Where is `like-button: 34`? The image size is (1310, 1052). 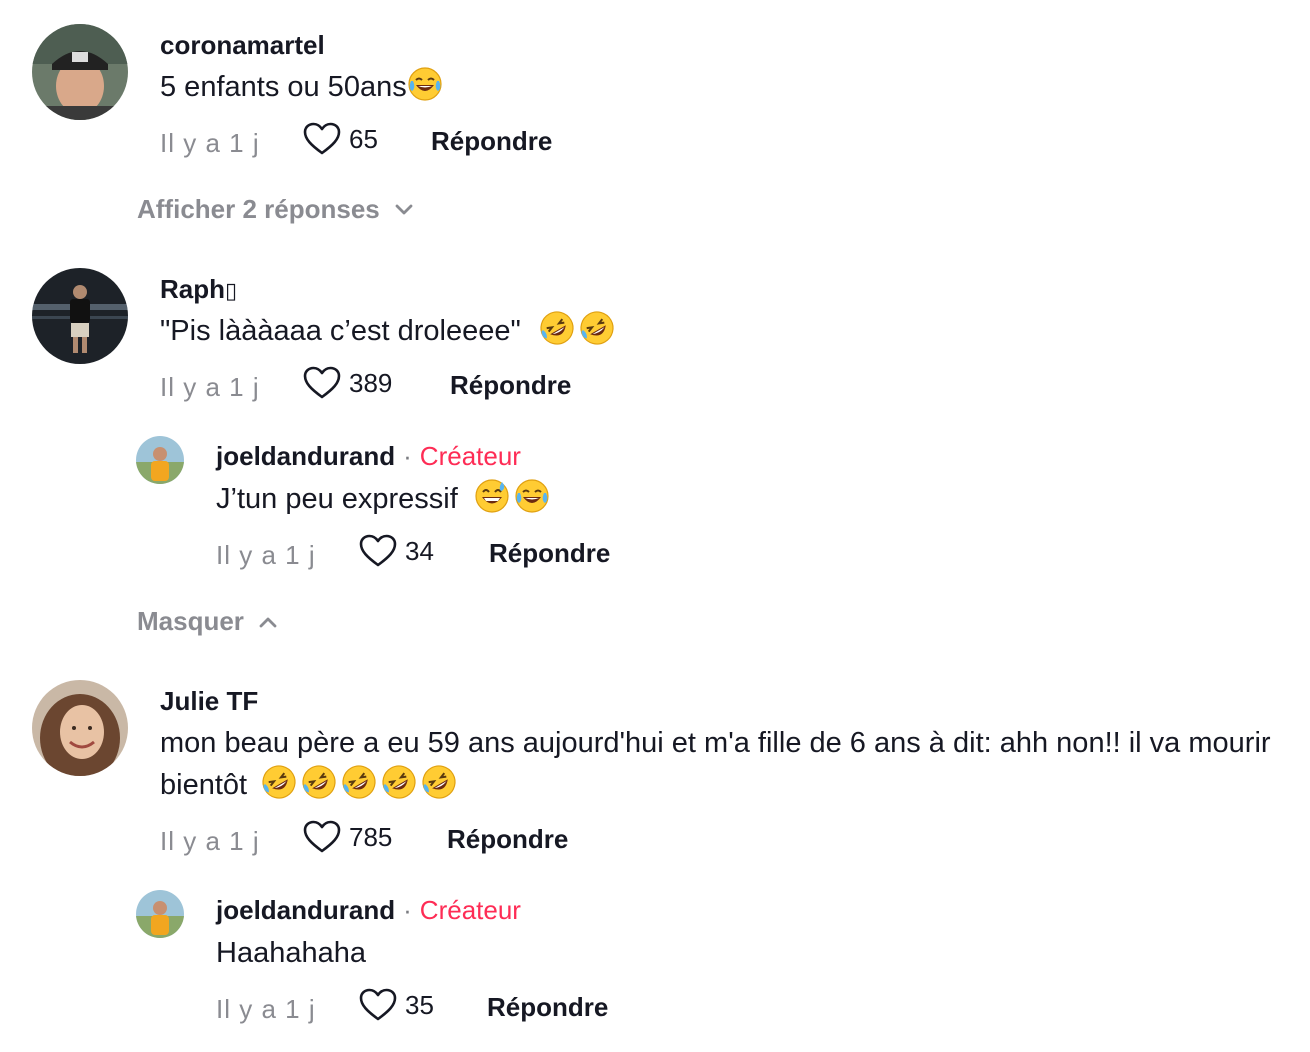
like-button: 34 is located at coordinates (396, 551).